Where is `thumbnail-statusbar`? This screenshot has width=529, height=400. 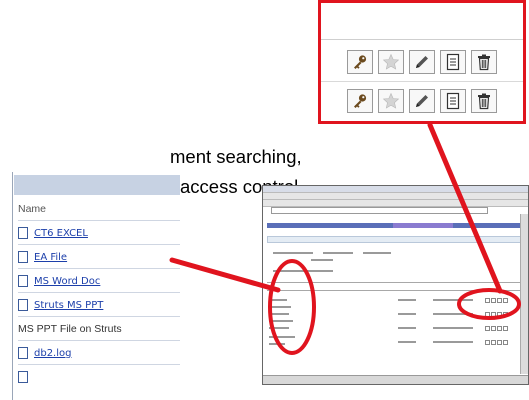
thumbnail-statusbar is located at coordinates (395, 379).